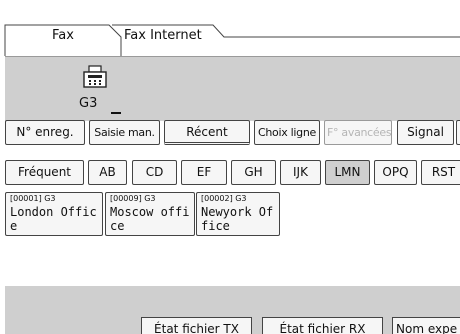 The image size is (460, 334). Describe the element at coordinates (133, 198) in the screenshot. I see `destination-key-meta: [00009] G3` at that location.